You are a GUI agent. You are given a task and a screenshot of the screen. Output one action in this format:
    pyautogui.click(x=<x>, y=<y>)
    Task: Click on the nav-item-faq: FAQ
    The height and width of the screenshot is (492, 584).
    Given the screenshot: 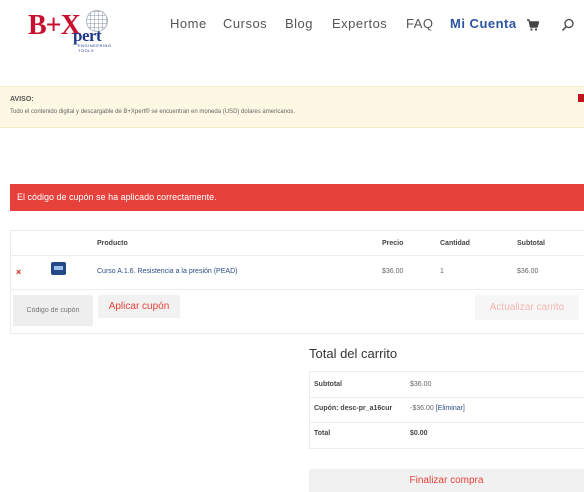 What is the action you would take?
    pyautogui.click(x=420, y=23)
    